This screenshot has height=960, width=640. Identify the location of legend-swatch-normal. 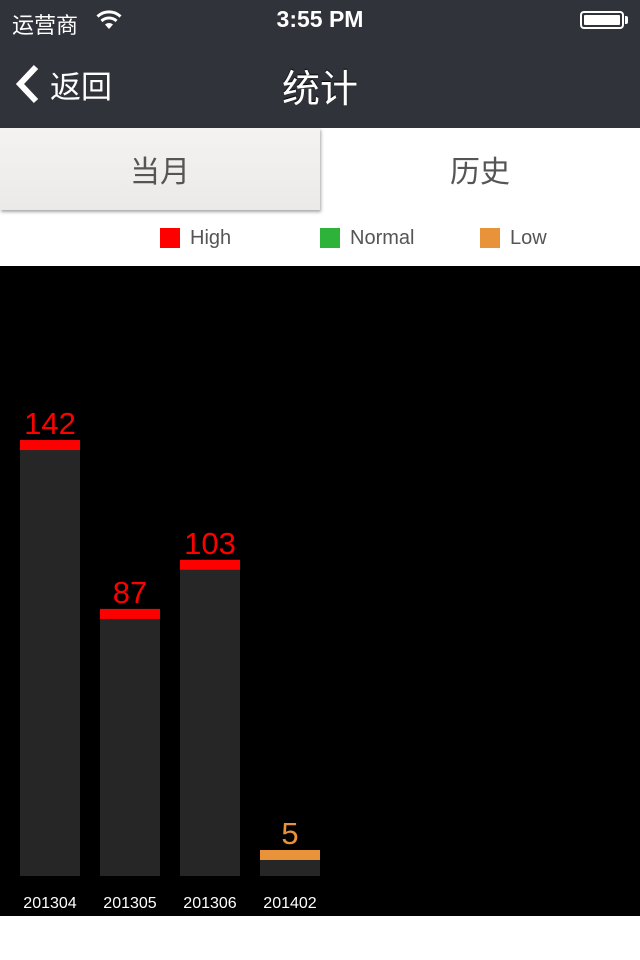
(330, 238).